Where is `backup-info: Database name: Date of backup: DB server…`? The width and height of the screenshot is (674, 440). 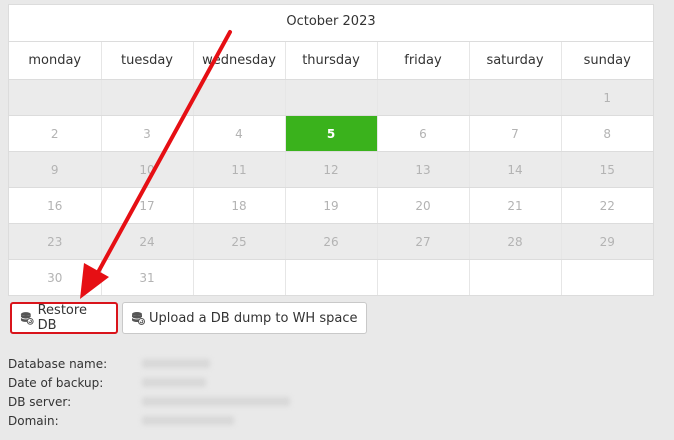 backup-info: Database name: Date of backup: DB server… is located at coordinates (149, 392).